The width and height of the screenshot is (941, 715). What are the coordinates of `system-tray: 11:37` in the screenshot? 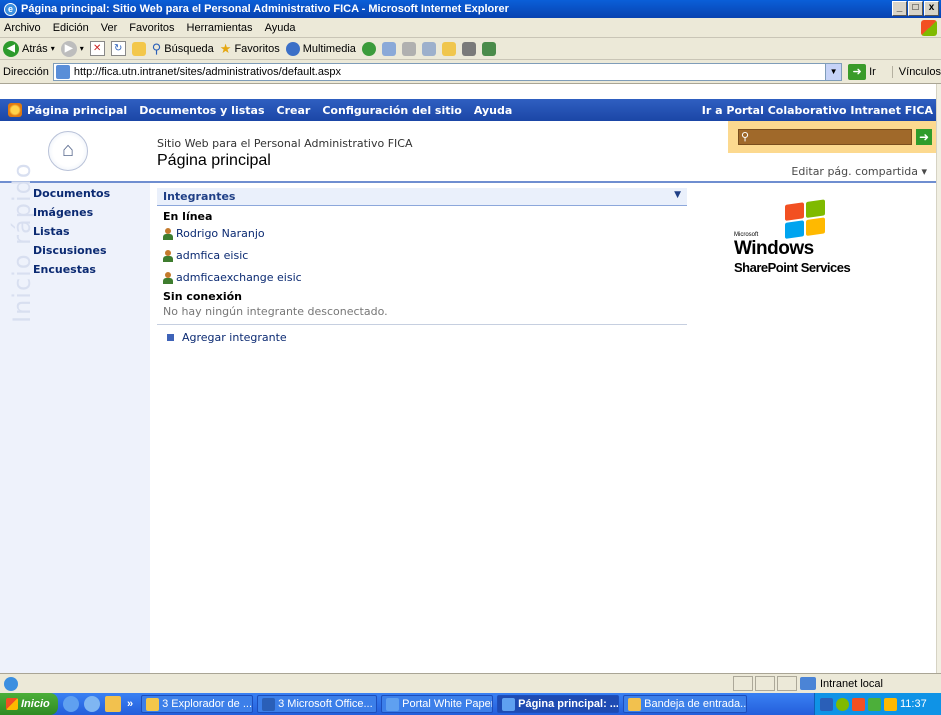 It's located at (877, 704).